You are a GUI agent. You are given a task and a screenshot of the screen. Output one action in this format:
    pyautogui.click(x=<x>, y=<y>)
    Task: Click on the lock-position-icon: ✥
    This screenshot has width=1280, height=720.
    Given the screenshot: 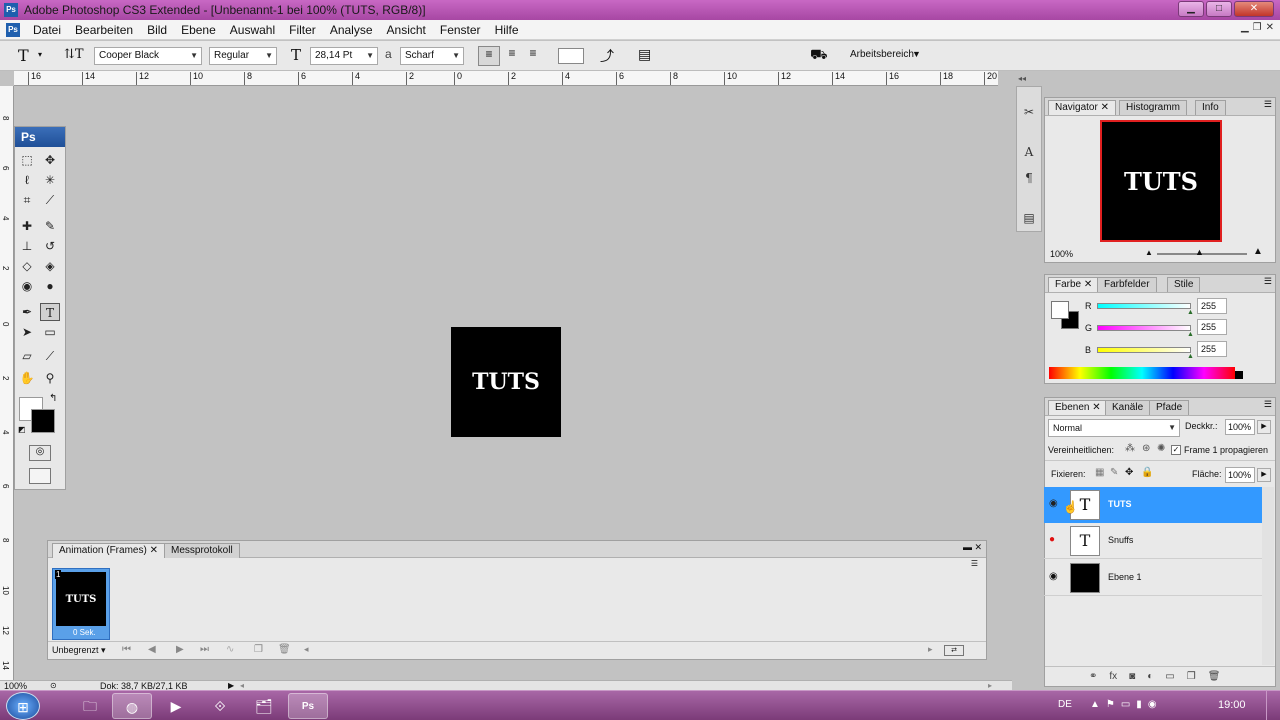 What is the action you would take?
    pyautogui.click(x=1129, y=472)
    